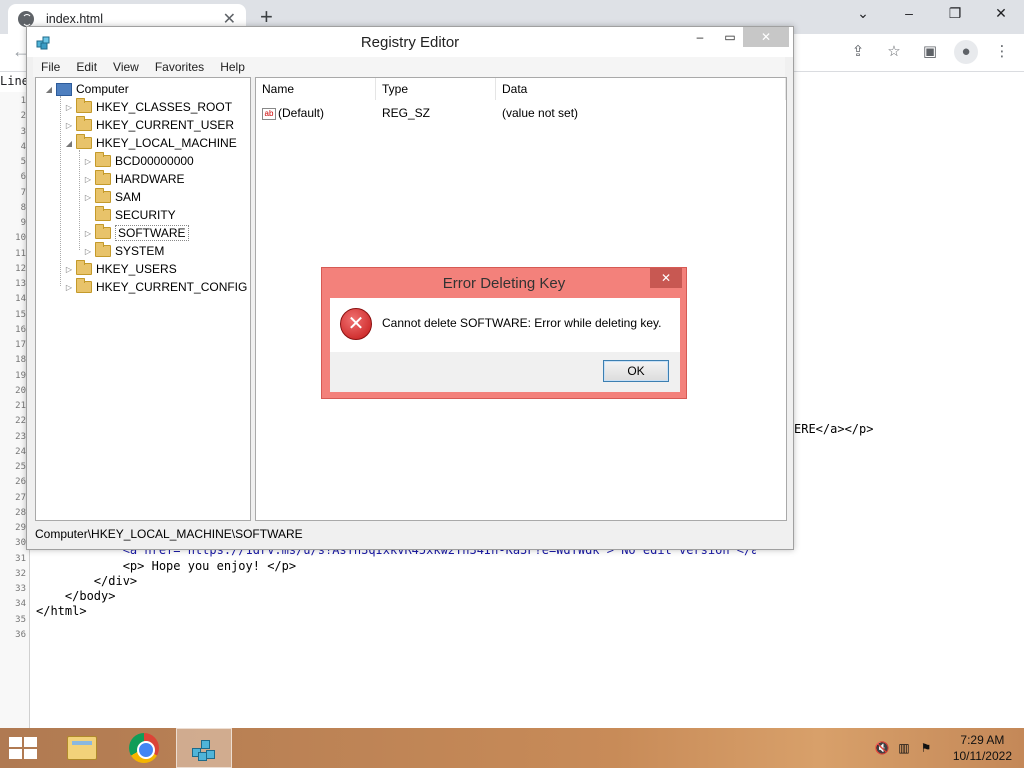  I want to click on line-number: 12, so click(20, 268).